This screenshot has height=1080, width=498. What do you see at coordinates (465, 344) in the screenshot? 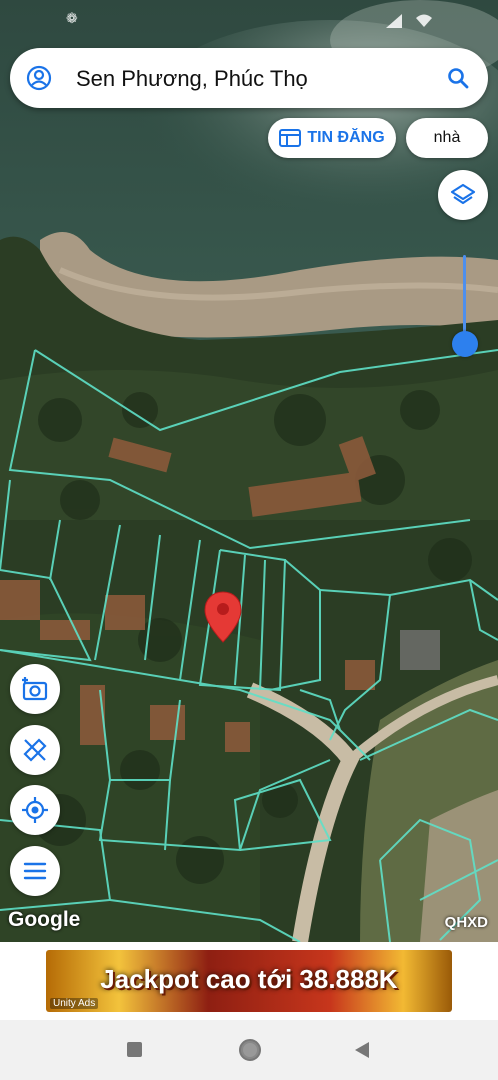
I see `opacity-slider-handle` at bounding box center [465, 344].